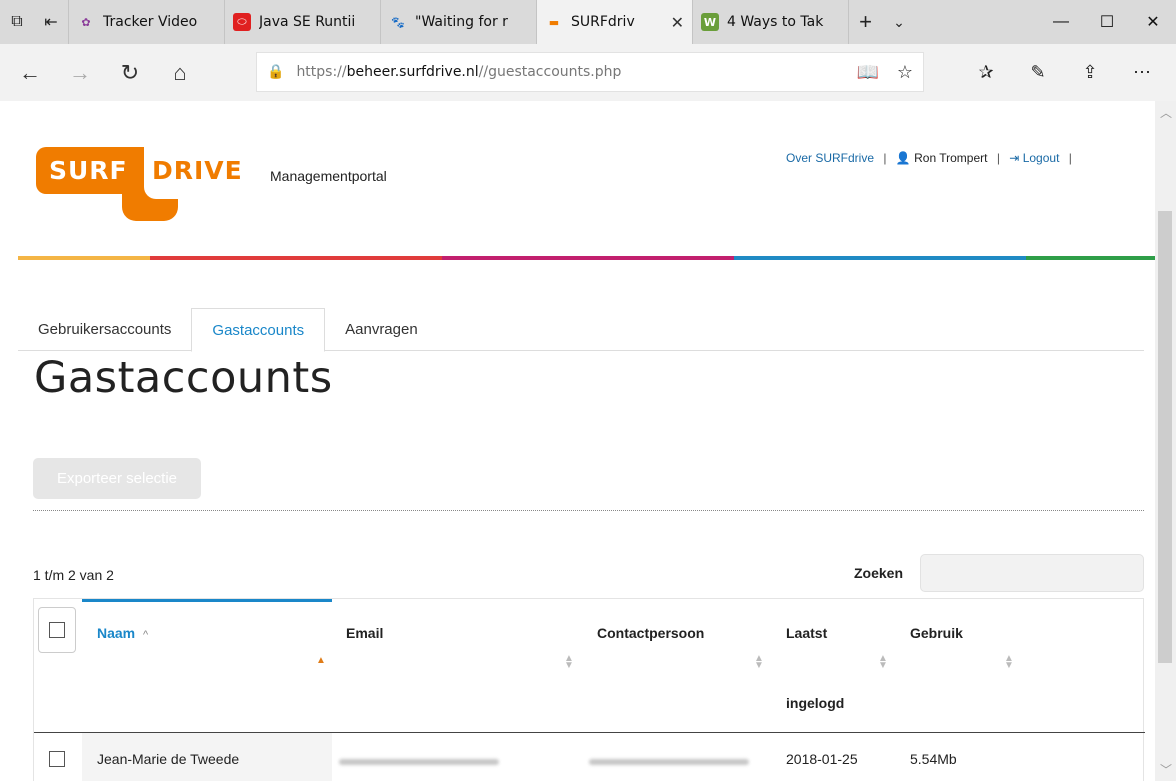  Describe the element at coordinates (17, 22) in the screenshot. I see `tab-actions-icon: ⧉` at that location.